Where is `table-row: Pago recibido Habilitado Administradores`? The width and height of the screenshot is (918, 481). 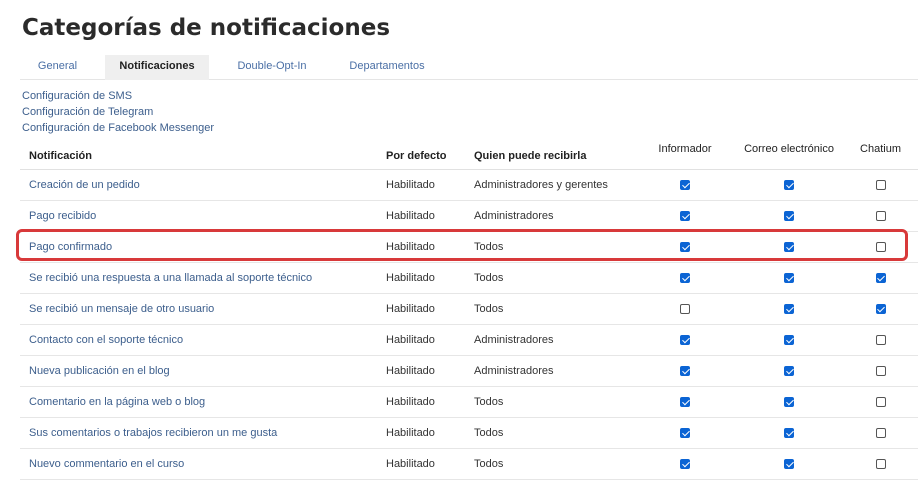
table-row: Pago recibido Habilitado Administradores is located at coordinates (469, 216).